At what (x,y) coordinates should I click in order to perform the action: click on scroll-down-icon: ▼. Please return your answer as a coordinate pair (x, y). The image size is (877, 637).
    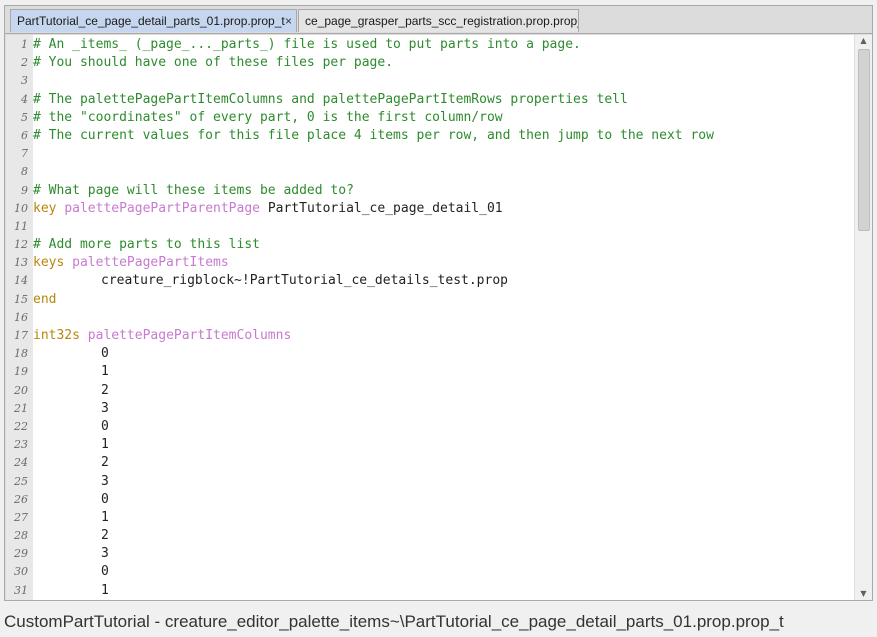
    Looking at the image, I should click on (863, 594).